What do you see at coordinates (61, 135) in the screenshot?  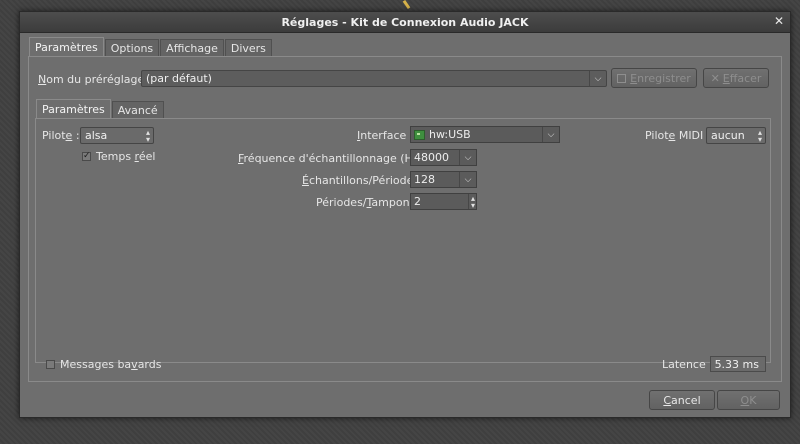 I see `driver-label: Pilote :` at bounding box center [61, 135].